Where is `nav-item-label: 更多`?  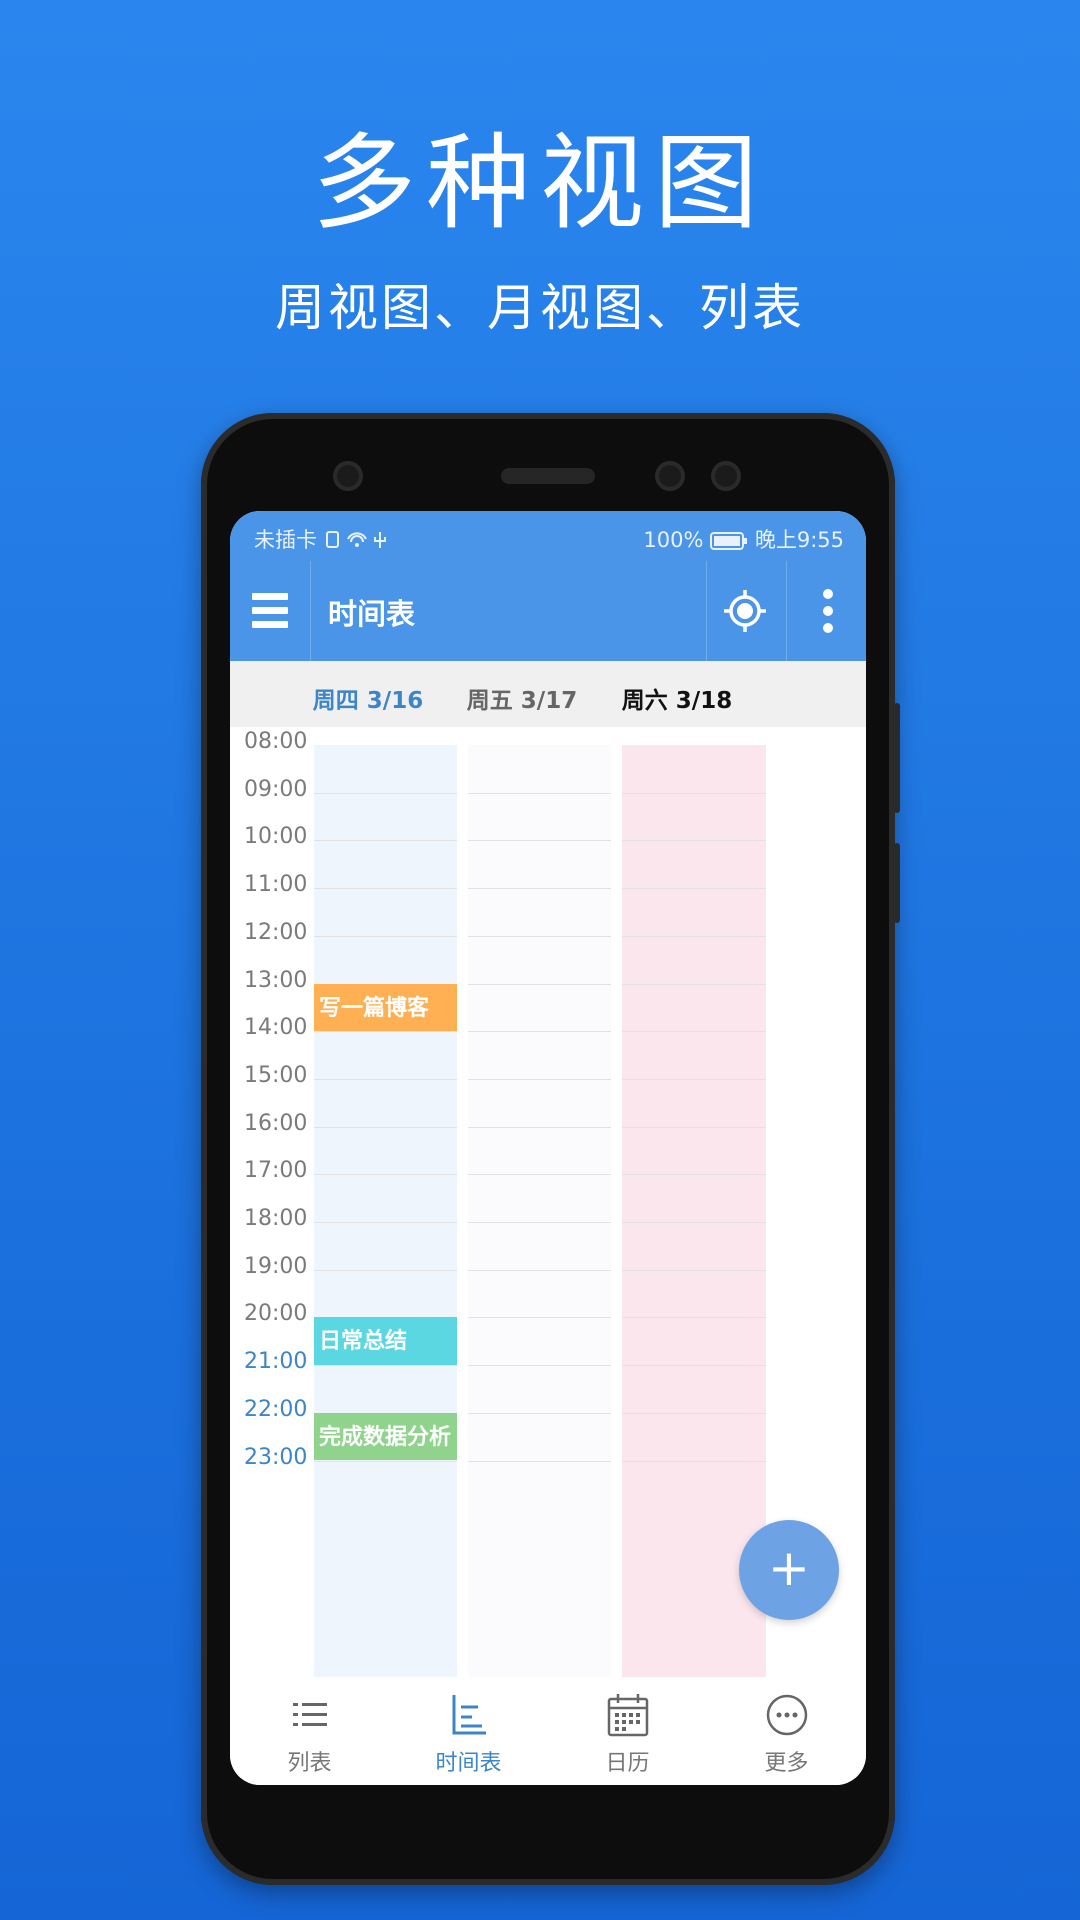 nav-item-label: 更多 is located at coordinates (786, 1763).